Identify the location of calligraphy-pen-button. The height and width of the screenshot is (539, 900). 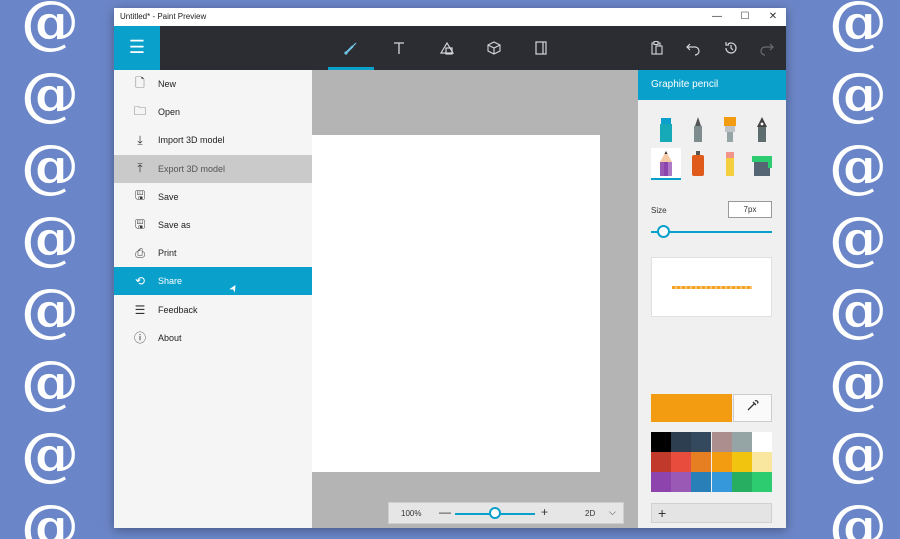
(698, 130).